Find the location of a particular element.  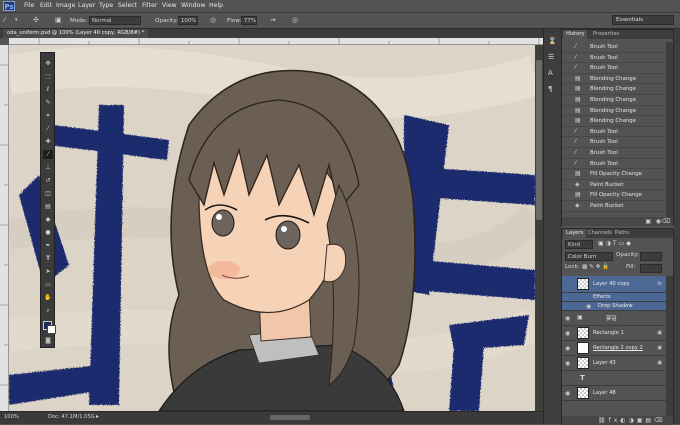

gradient-tool-icon: ▤ is located at coordinates (48, 206).